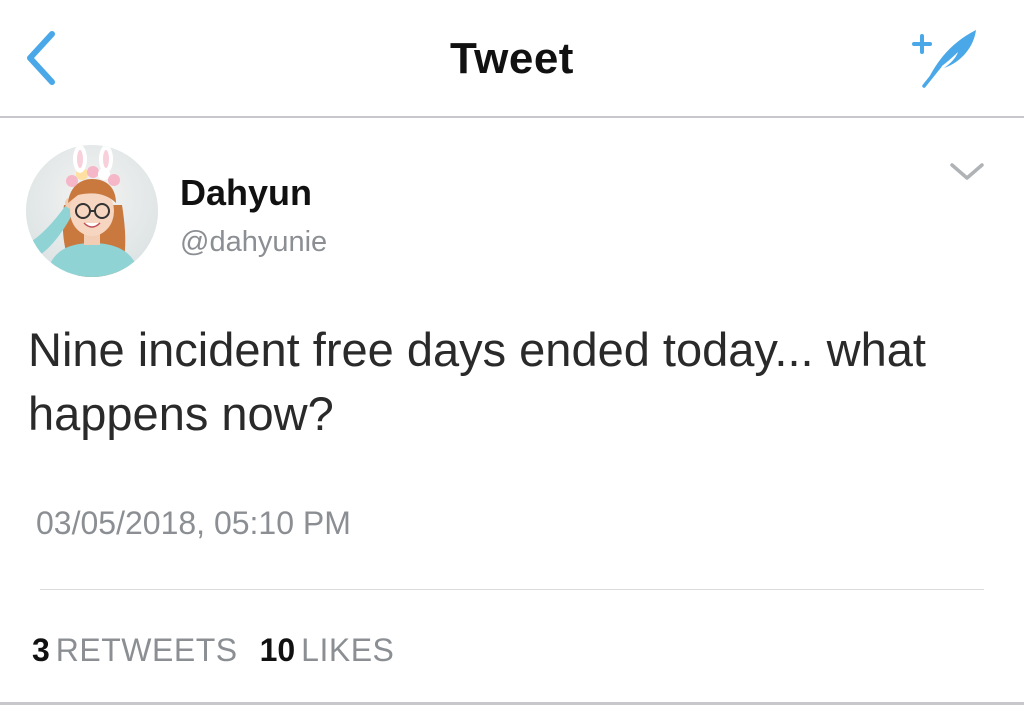  I want to click on chevron-down-icon, so click(967, 171).